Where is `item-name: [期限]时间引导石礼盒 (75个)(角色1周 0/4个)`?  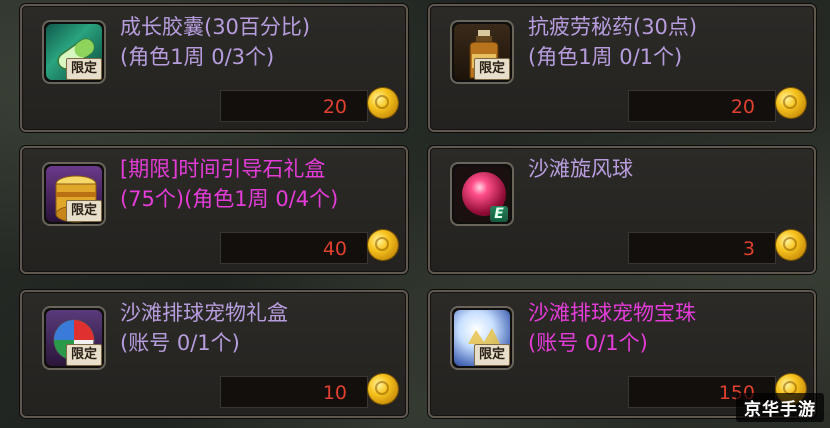 item-name: [期限]时间引导石礼盒 (75个)(角色1周 0/4个) is located at coordinates (260, 184).